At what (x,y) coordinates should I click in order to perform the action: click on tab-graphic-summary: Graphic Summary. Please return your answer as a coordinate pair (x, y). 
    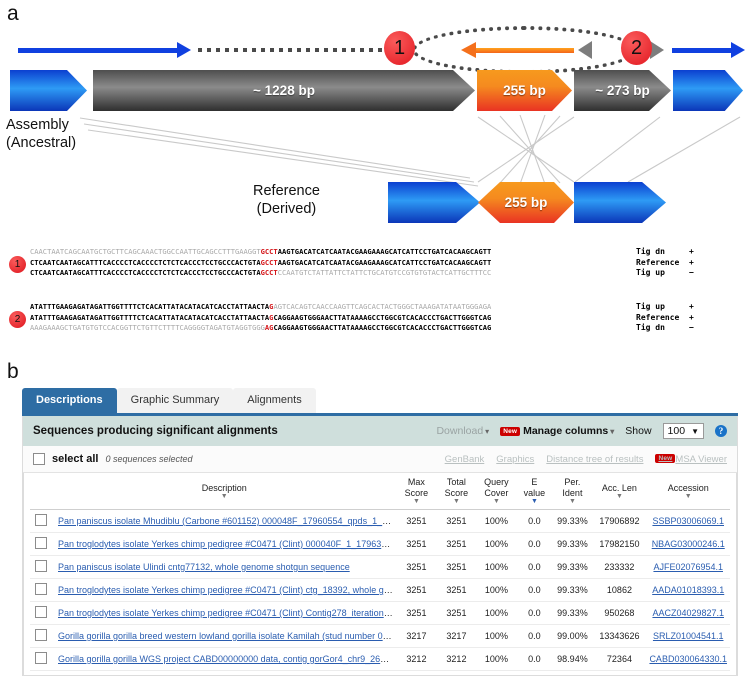
    Looking at the image, I should click on (175, 400).